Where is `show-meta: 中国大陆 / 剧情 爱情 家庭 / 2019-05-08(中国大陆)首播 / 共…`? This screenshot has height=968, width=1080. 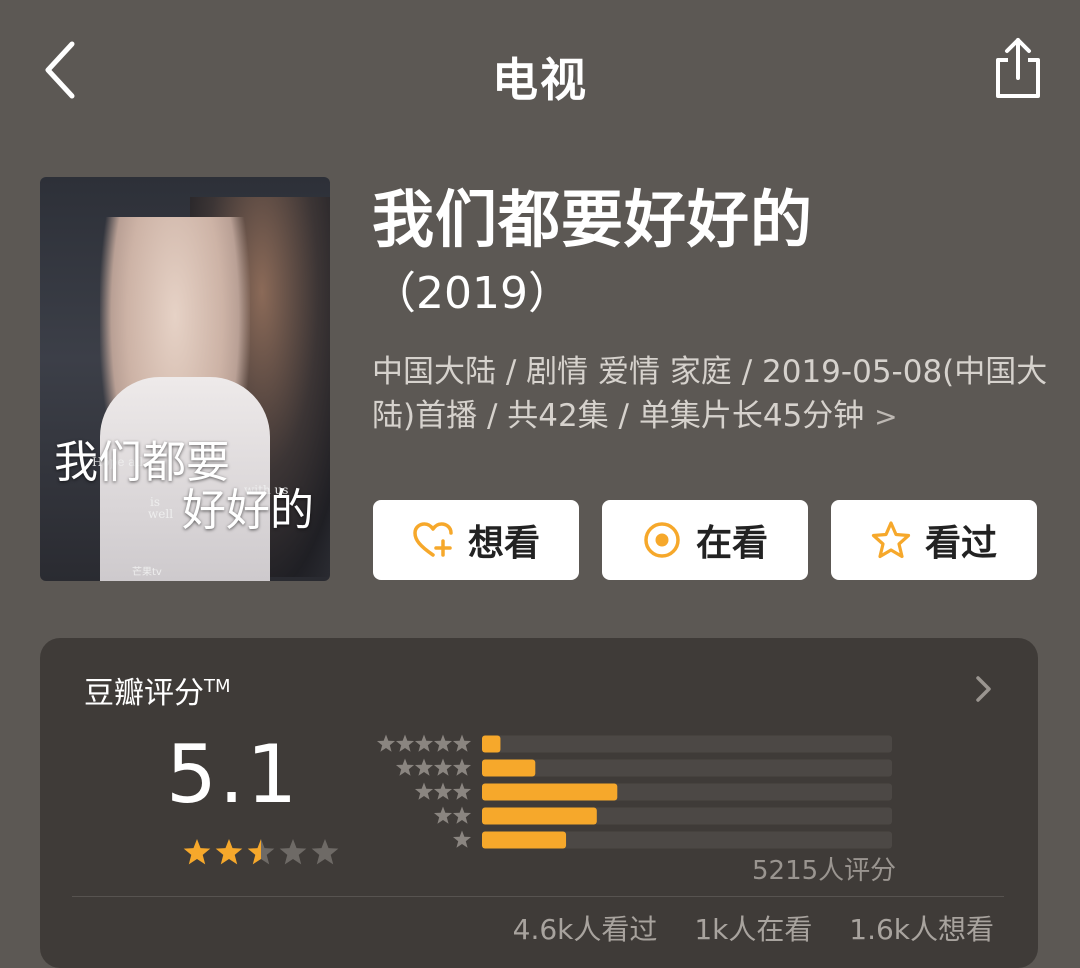 show-meta: 中国大陆 / 剧情 爱情 家庭 / 2019-05-08(中国大陆)首播 / 共… is located at coordinates (712, 394).